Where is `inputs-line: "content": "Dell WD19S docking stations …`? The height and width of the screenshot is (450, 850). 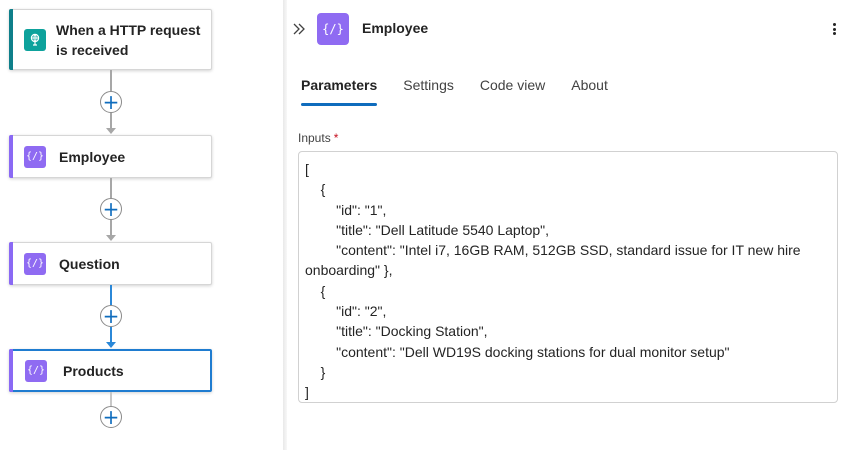 inputs-line: "content": "Dell WD19S docking stations … is located at coordinates (517, 351).